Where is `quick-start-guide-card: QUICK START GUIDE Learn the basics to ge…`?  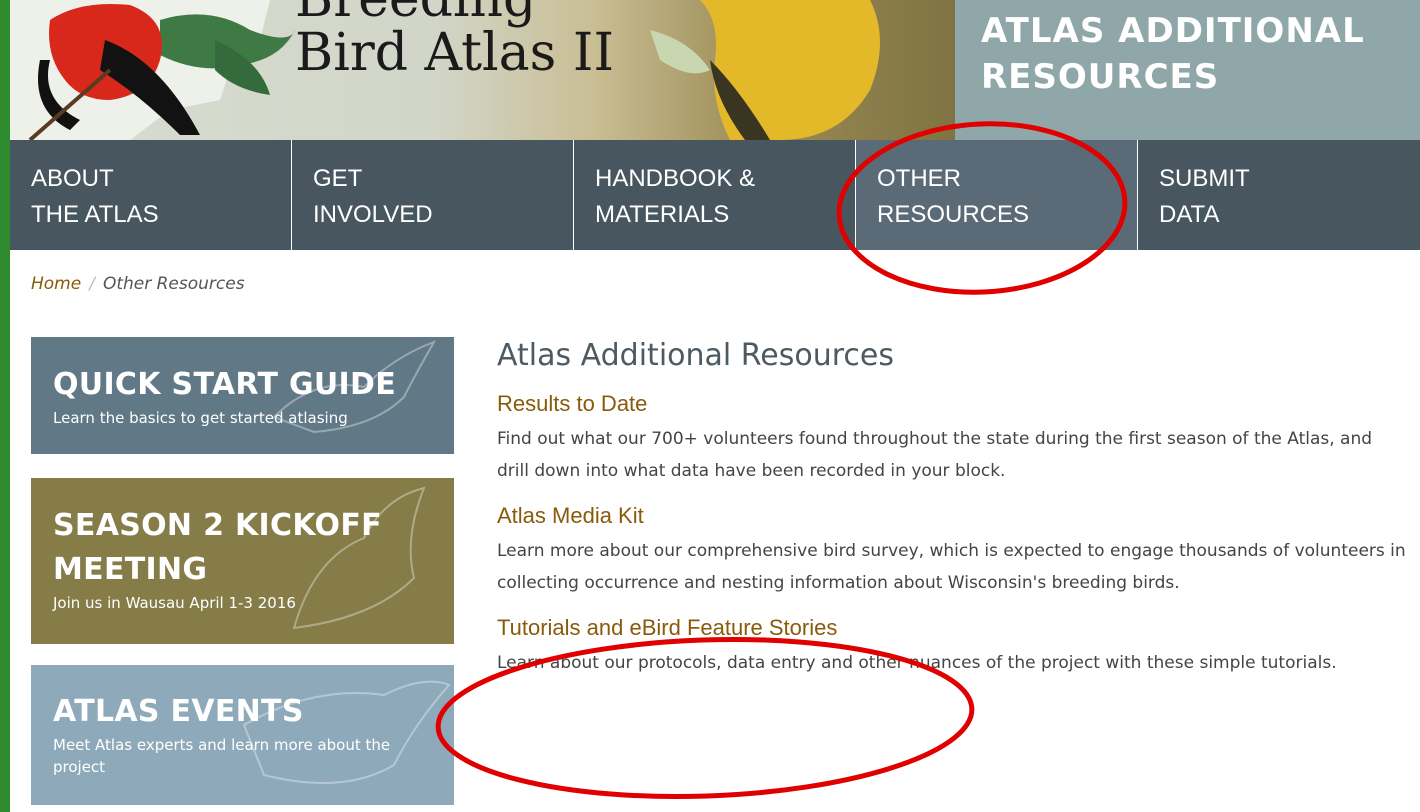 quick-start-guide-card: QUICK START GUIDE Learn the basics to ge… is located at coordinates (242, 395).